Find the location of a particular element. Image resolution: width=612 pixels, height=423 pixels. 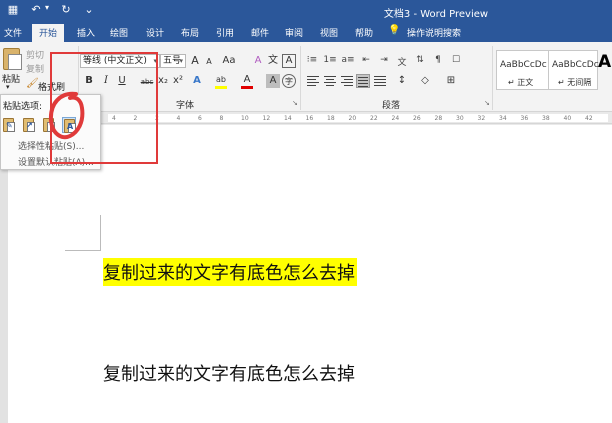

ruler-tick-label: 30 is located at coordinates (460, 118).